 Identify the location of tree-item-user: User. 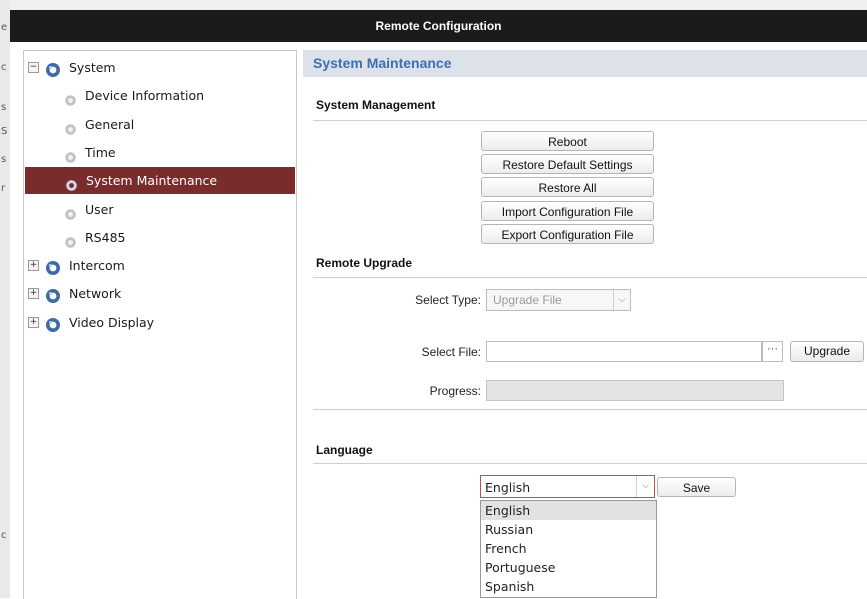
(160, 209).